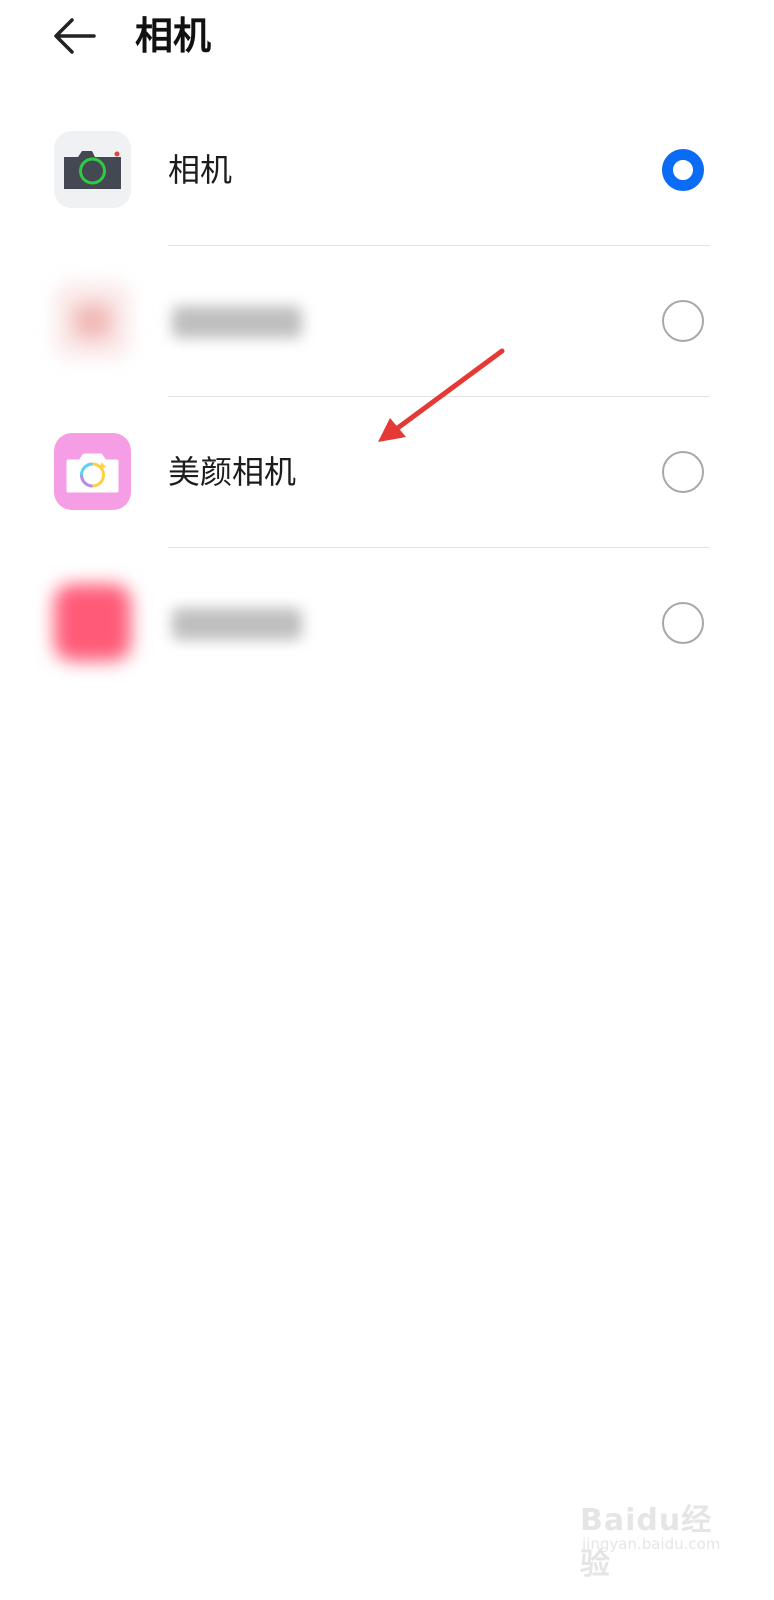  What do you see at coordinates (173, 36) in the screenshot?
I see `page-title: 相机` at bounding box center [173, 36].